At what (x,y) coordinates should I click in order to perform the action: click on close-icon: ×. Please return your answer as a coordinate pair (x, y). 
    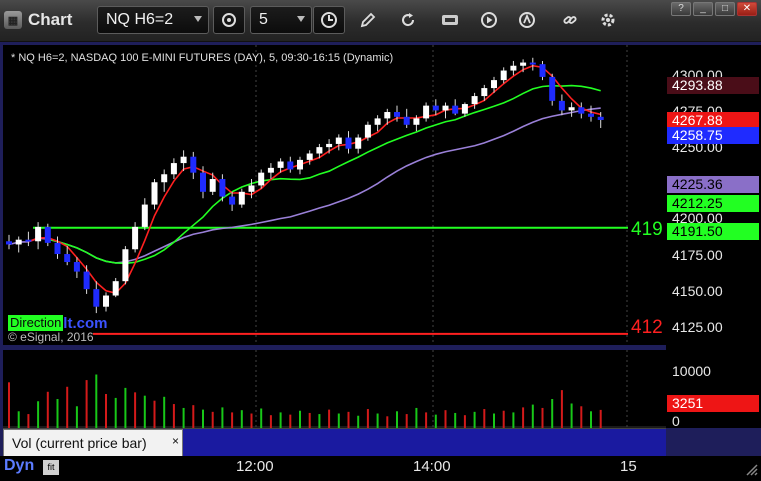
    Looking at the image, I should click on (175, 441).